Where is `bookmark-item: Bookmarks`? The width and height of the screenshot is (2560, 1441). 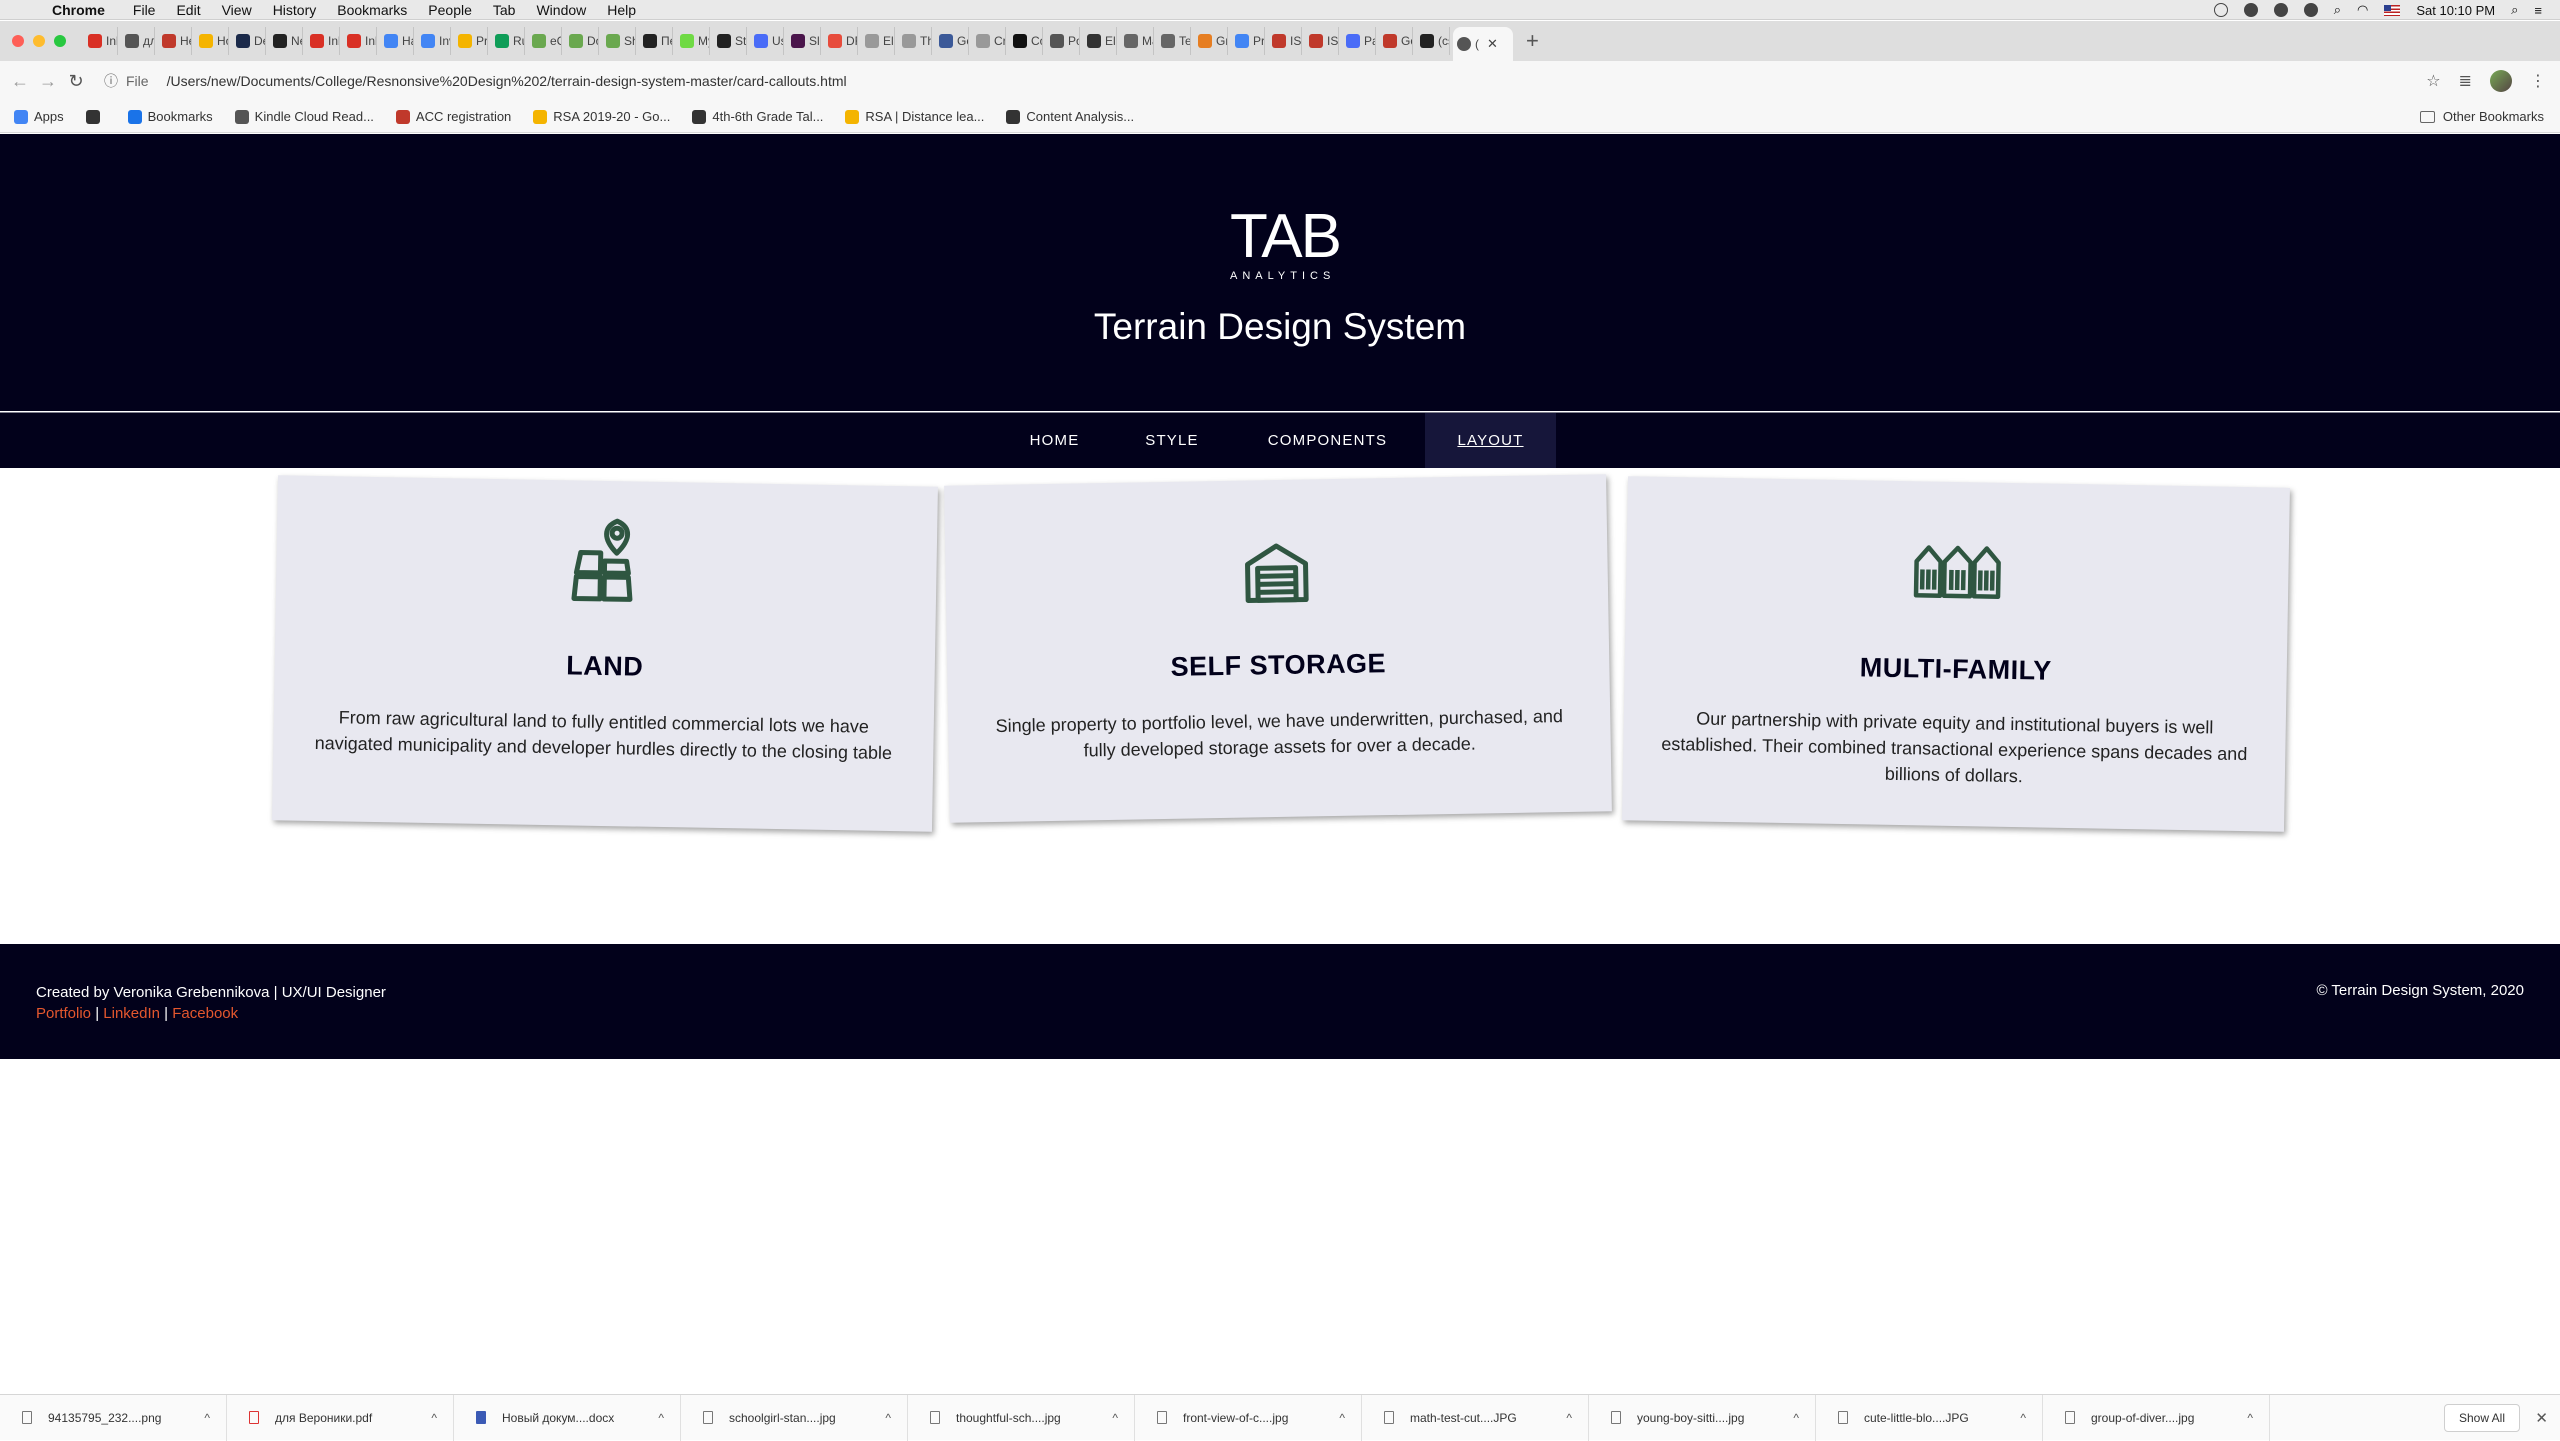 bookmark-item: Bookmarks is located at coordinates (170, 116).